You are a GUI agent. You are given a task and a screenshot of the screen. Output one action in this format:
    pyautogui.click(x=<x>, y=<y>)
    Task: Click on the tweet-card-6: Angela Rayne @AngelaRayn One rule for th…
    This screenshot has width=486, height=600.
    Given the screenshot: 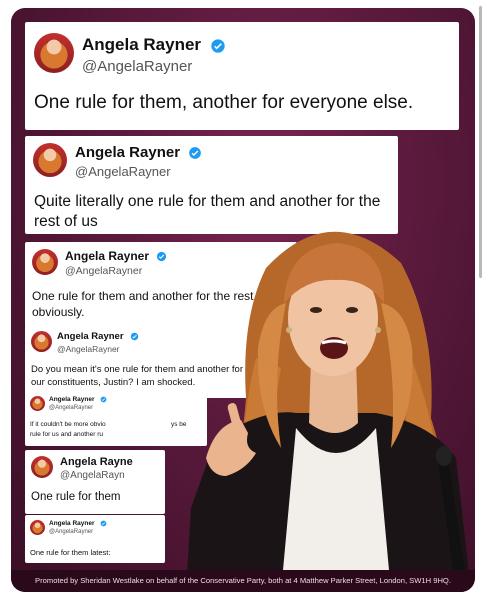 What is the action you would take?
    pyautogui.click(x=95, y=482)
    